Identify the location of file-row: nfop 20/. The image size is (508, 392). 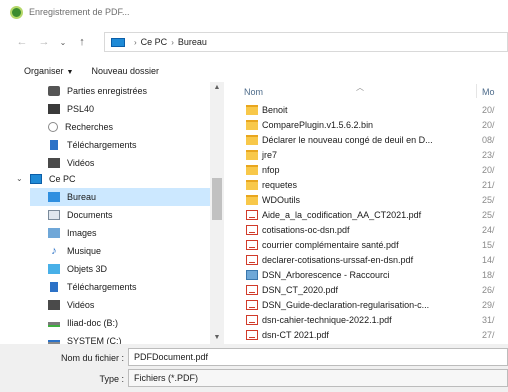
(366, 169).